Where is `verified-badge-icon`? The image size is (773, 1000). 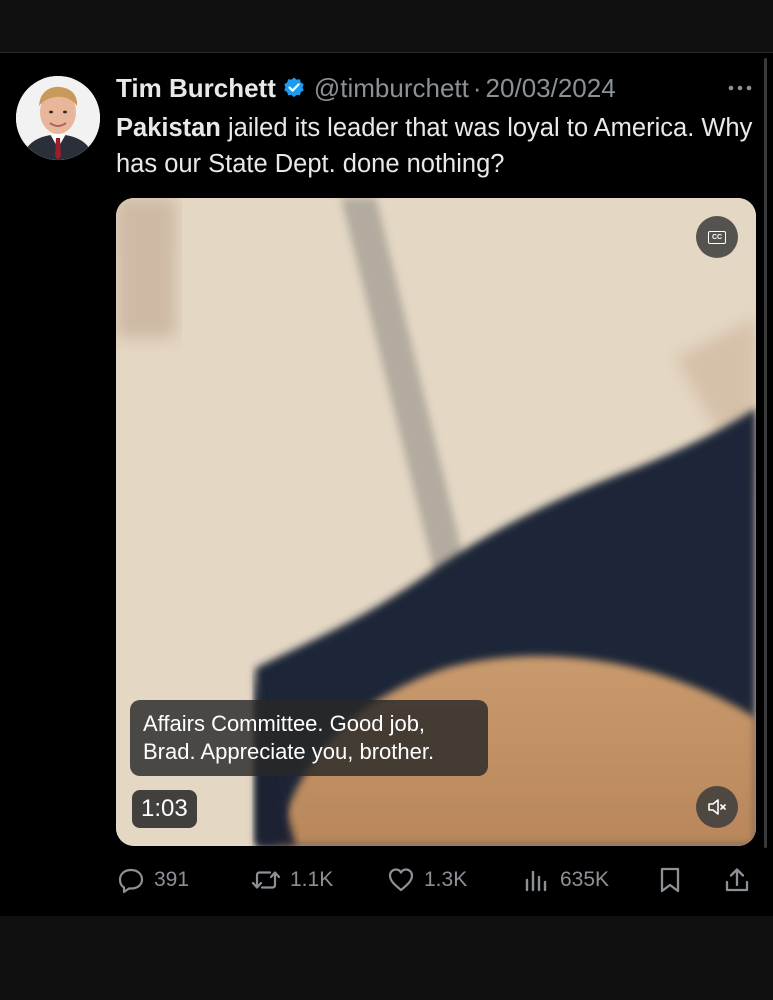 verified-badge-icon is located at coordinates (294, 88).